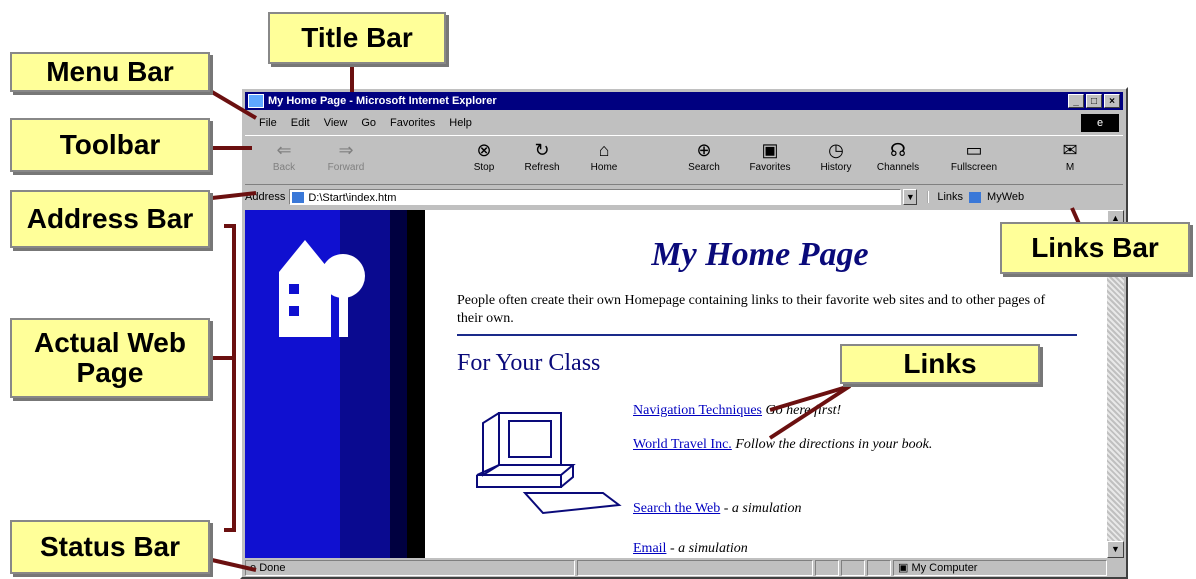  Describe the element at coordinates (843, 411) in the screenshot. I see `list-item: Navigation Techniques Go here first!` at that location.